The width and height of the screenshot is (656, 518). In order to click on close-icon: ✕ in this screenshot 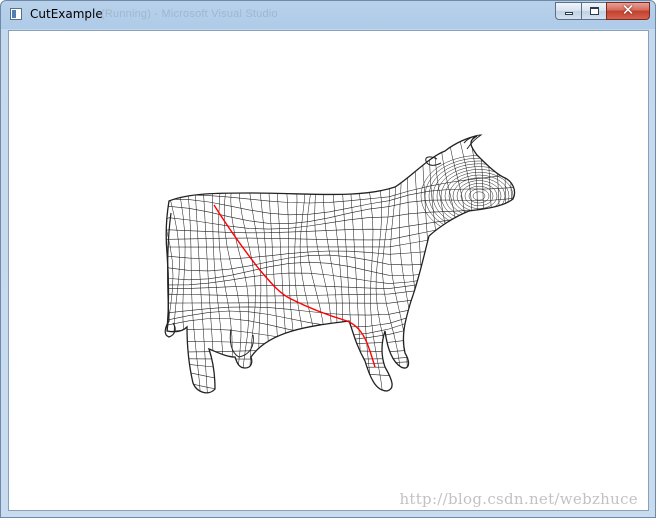, I will do `click(628, 10)`.